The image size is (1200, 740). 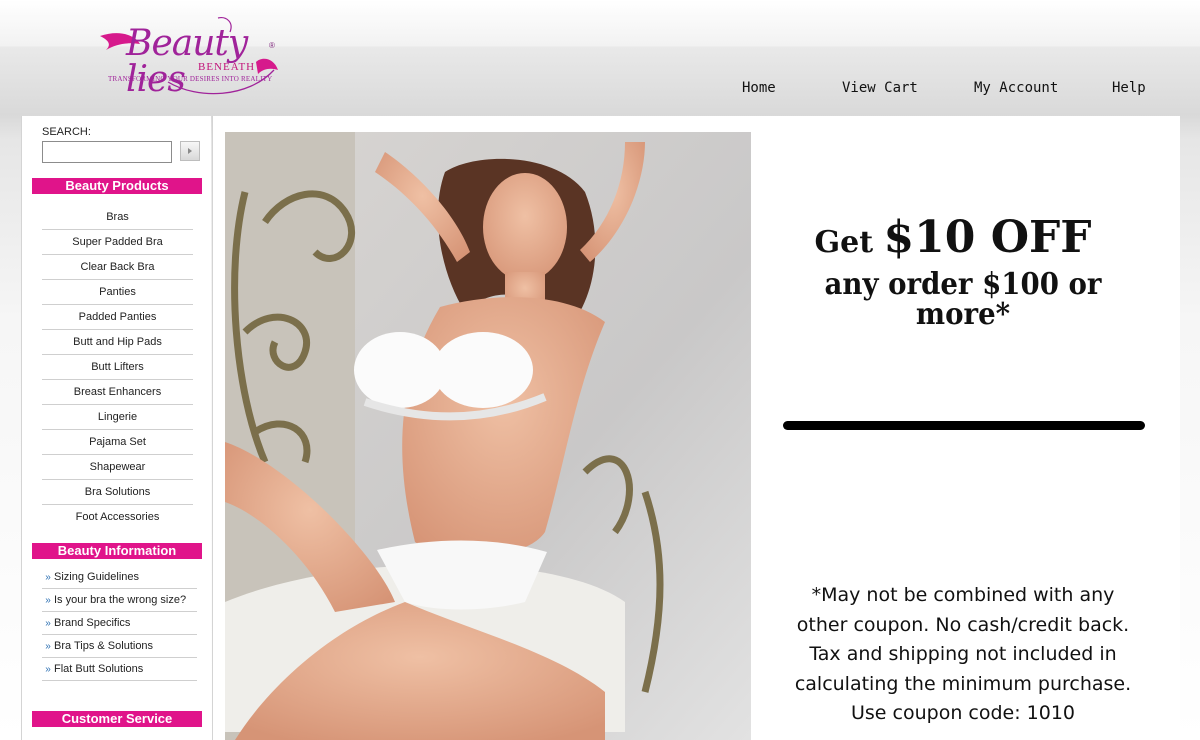 I want to click on fine-print-line: *May not be combined with any, so click(x=963, y=595).